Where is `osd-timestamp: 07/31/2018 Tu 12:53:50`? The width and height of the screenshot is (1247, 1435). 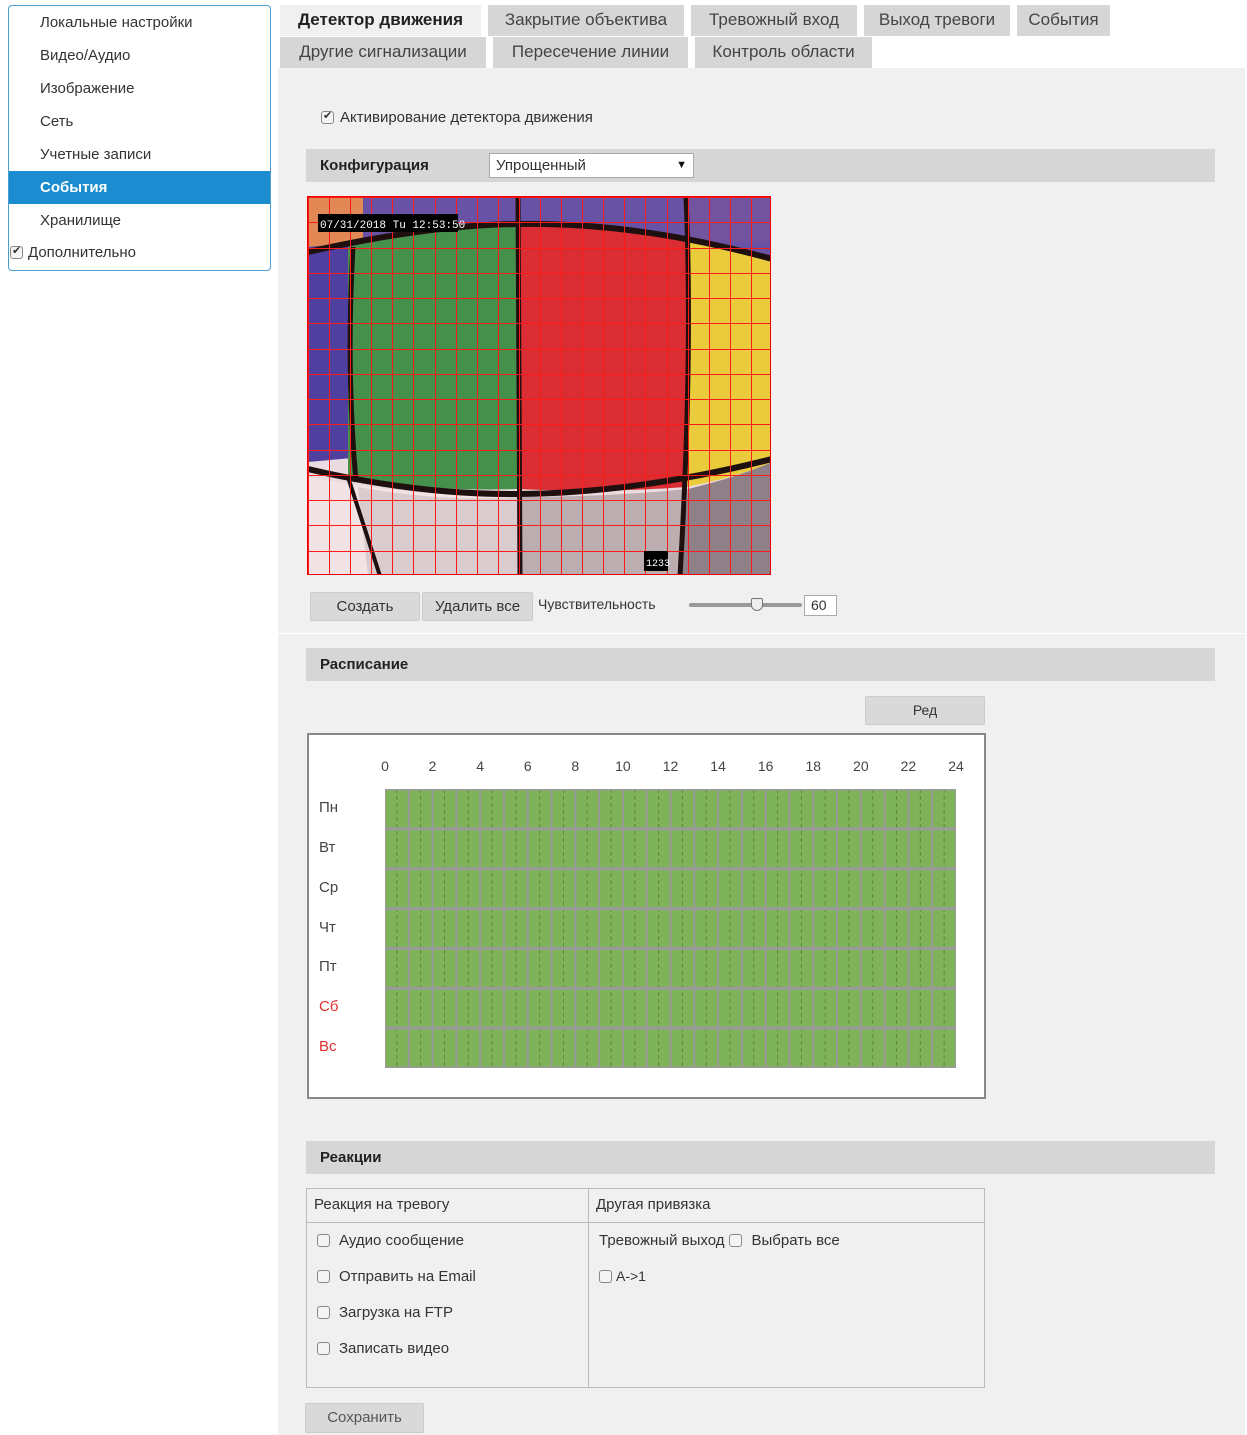 osd-timestamp: 07/31/2018 Tu 12:53:50 is located at coordinates (392, 226).